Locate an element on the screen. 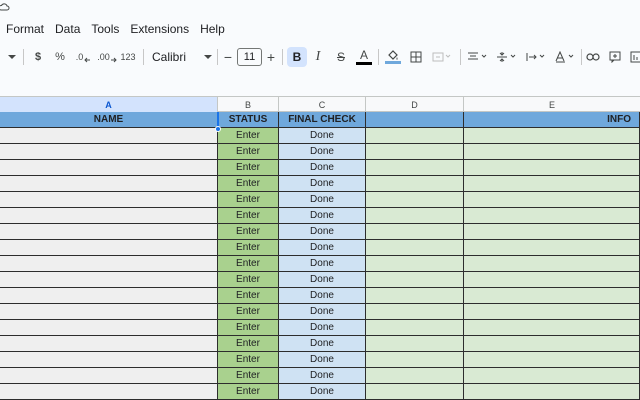 The width and height of the screenshot is (640, 400). column-header-c: C is located at coordinates (322, 104).